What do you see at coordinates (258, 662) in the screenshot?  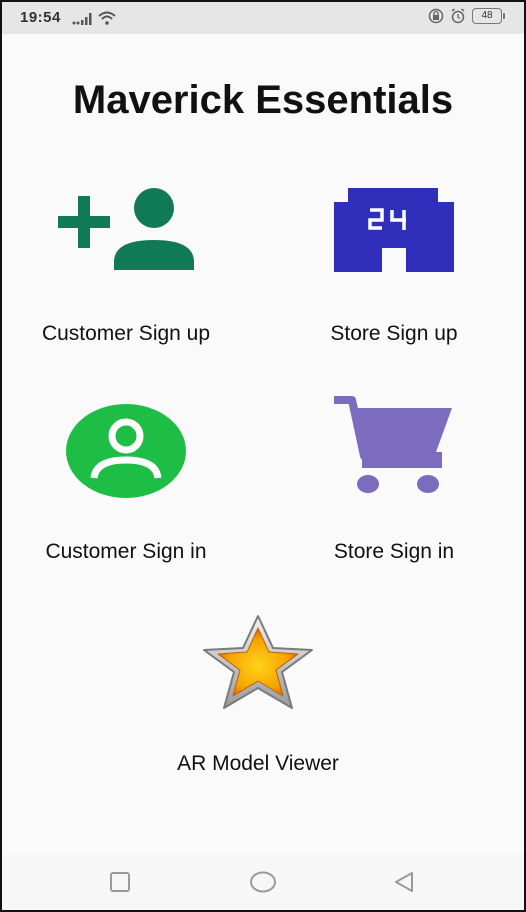 I see `star-icon` at bounding box center [258, 662].